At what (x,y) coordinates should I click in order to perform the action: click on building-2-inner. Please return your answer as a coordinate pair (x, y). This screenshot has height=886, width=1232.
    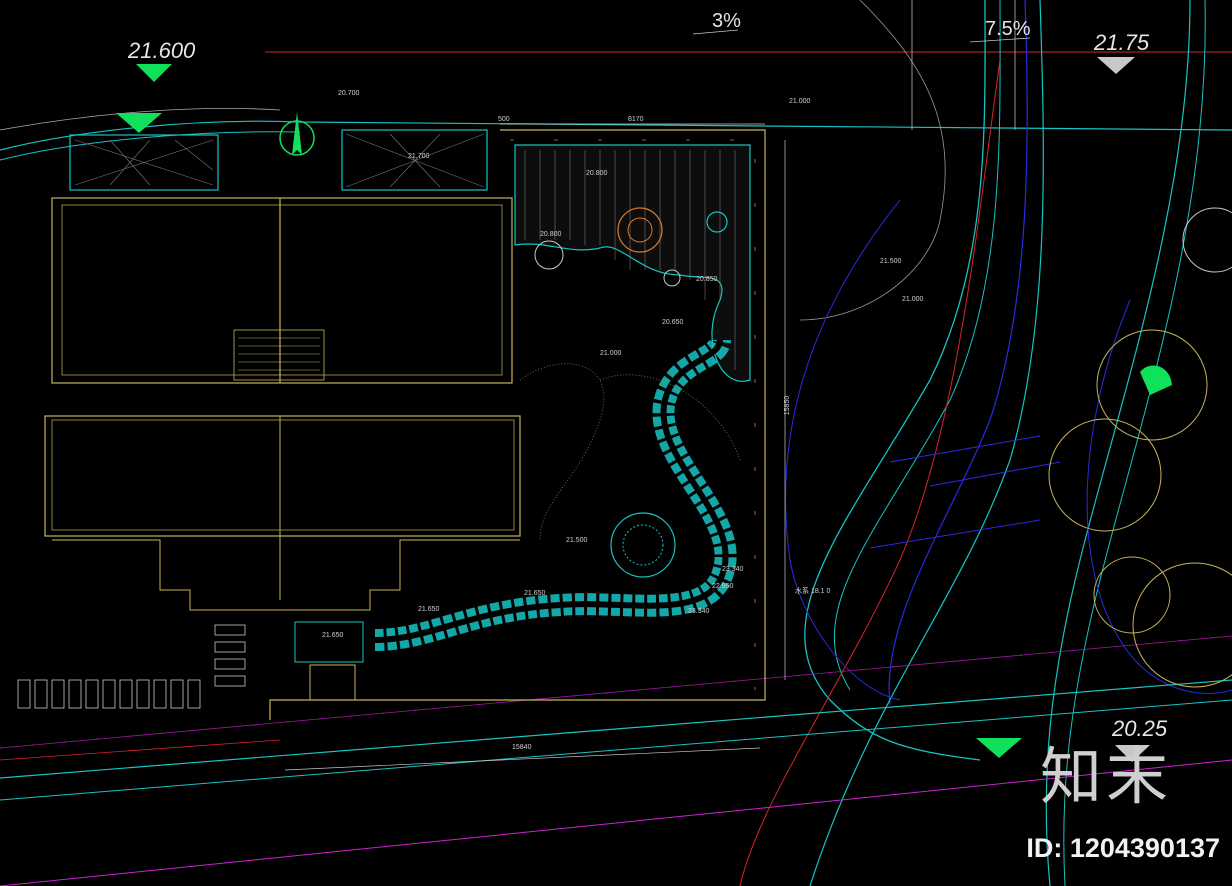
    Looking at the image, I should click on (283, 475).